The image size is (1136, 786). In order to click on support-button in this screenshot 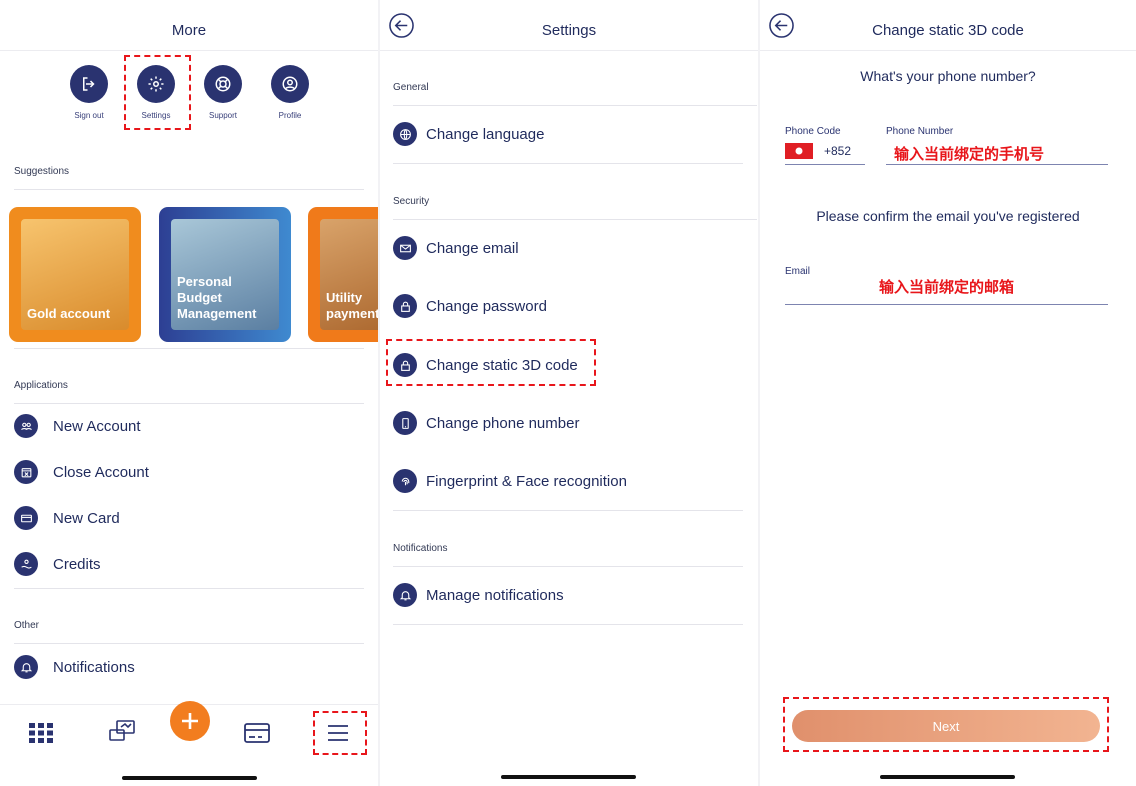, I will do `click(223, 84)`.